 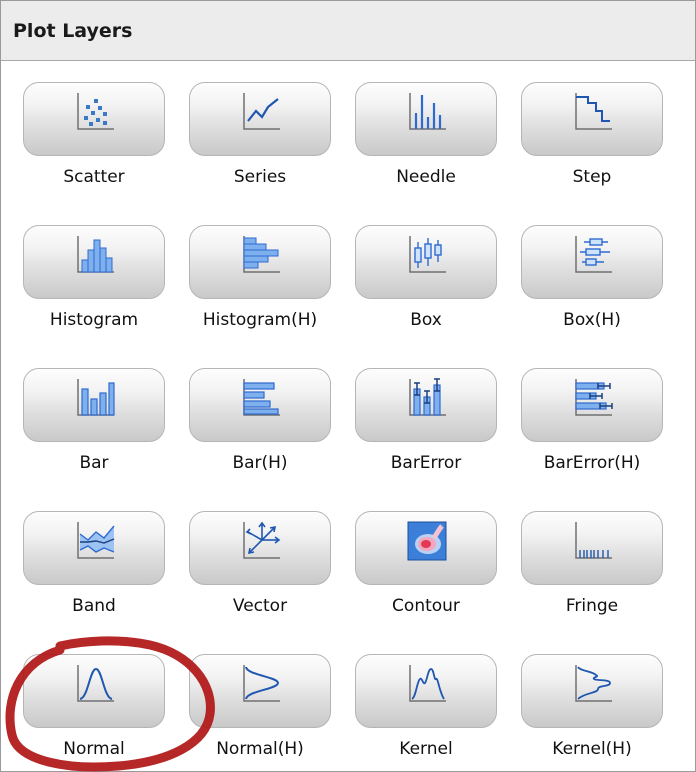 What do you see at coordinates (260, 463) in the screenshot?
I see `layer-label: Bar(H)` at bounding box center [260, 463].